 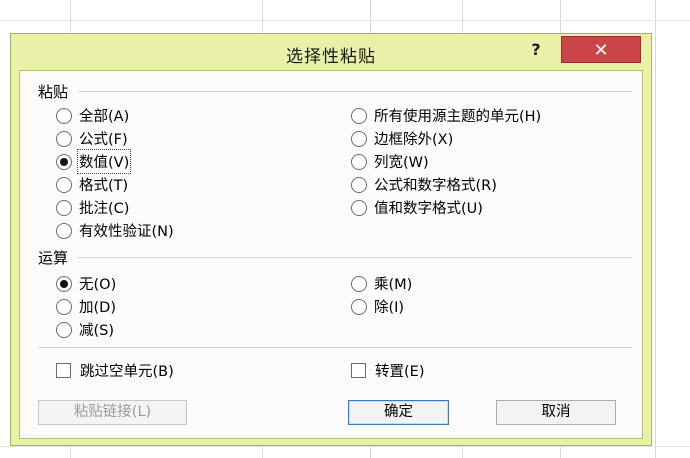 I want to click on transpose-label: 转置(E), so click(x=400, y=372).